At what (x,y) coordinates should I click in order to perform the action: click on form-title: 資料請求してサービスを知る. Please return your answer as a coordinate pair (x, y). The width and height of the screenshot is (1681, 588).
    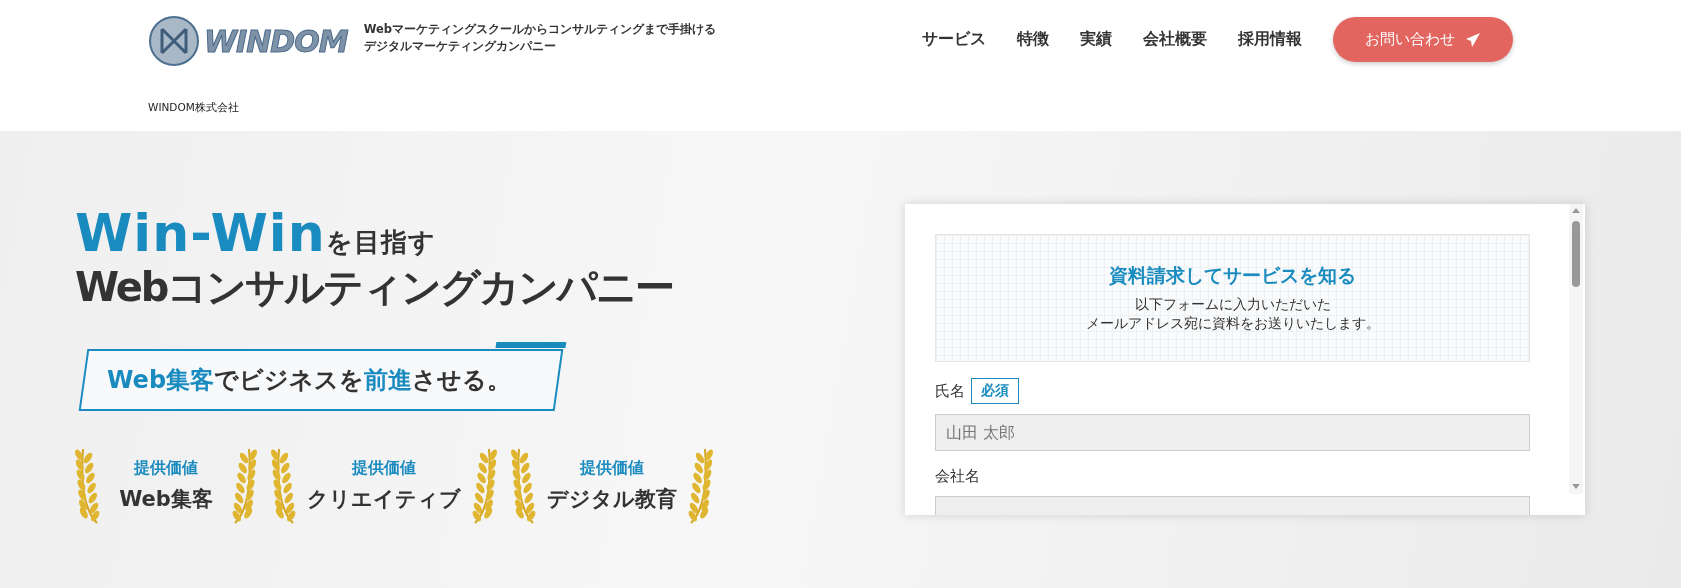
    Looking at the image, I should click on (1232, 275).